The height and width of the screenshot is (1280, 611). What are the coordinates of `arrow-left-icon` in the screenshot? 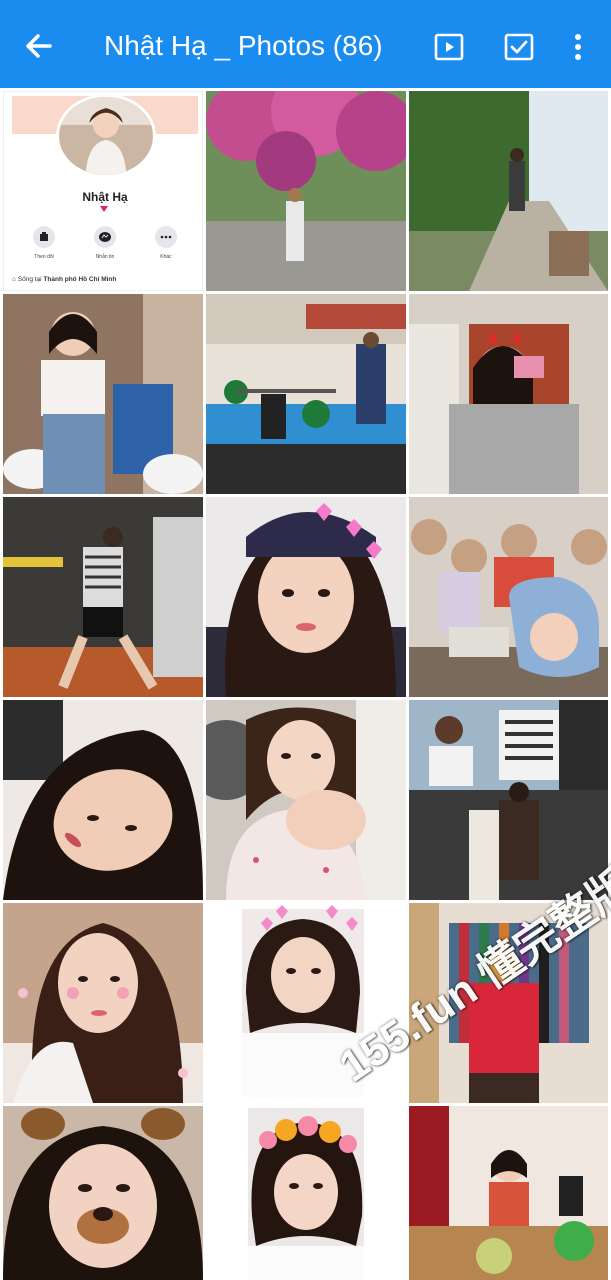 It's located at (40, 46).